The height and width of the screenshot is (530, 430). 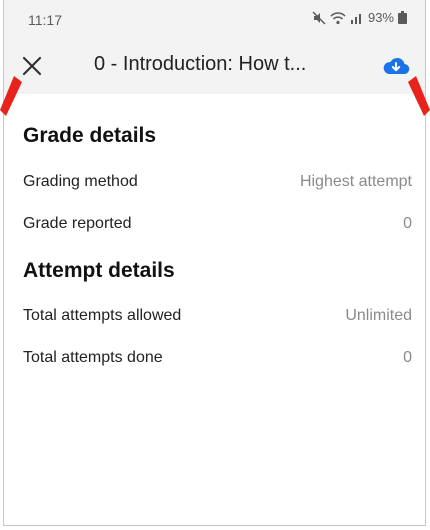 I want to click on attempt-details-title: Attempt details, so click(x=99, y=270).